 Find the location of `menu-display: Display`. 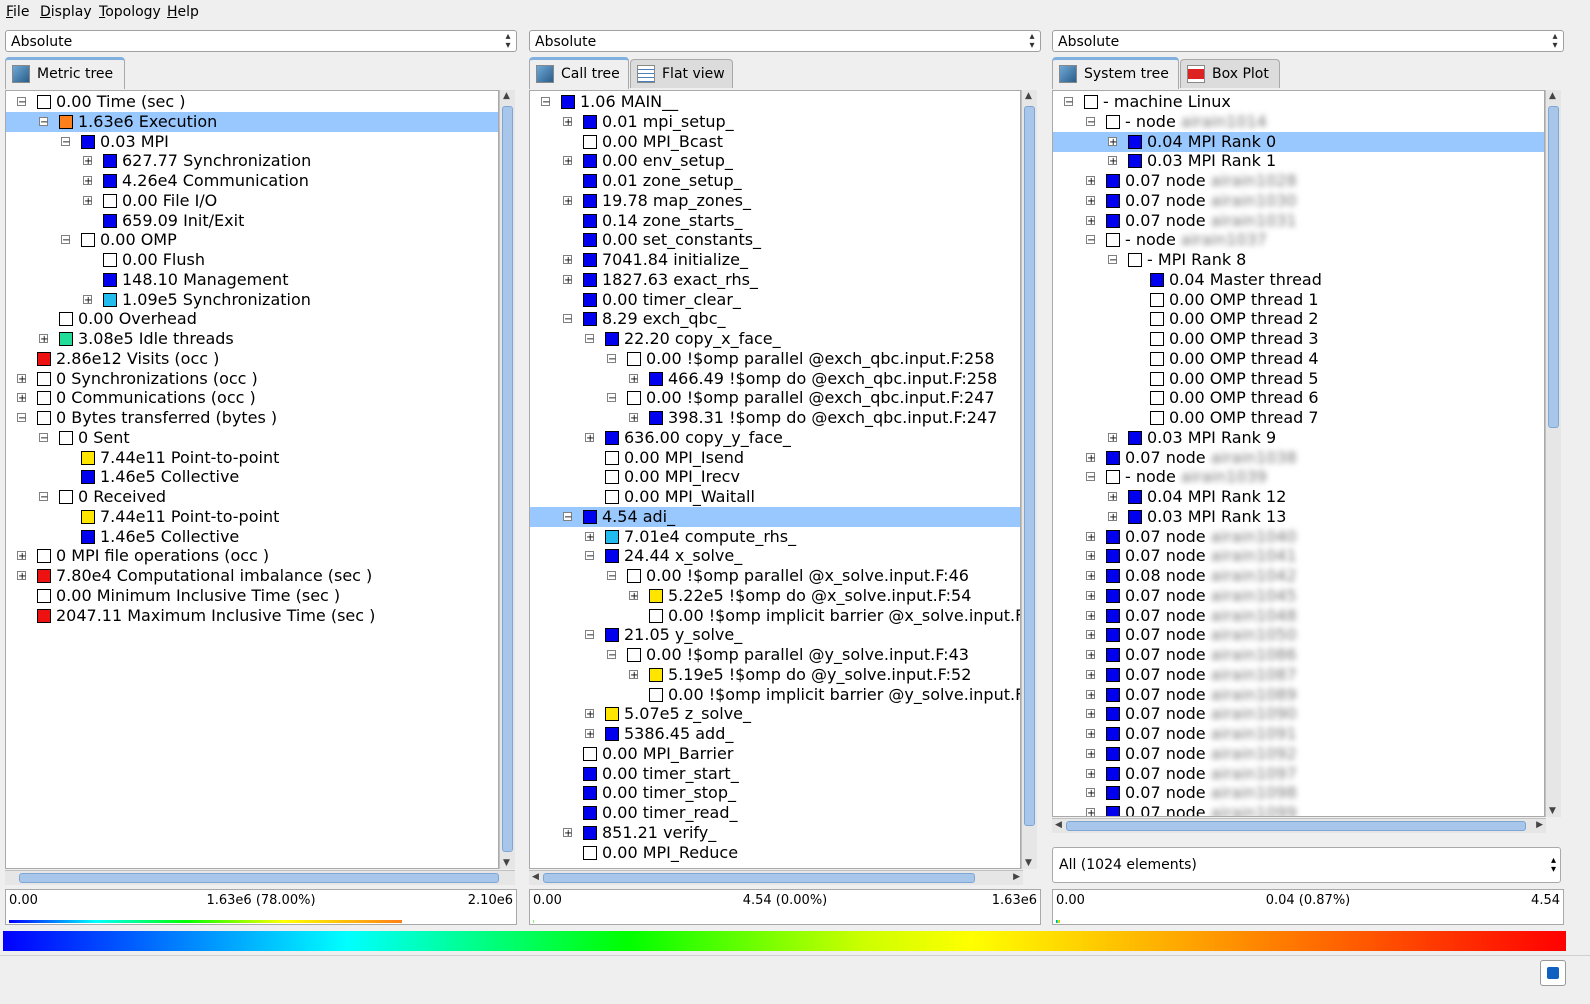

menu-display: Display is located at coordinates (66, 12).